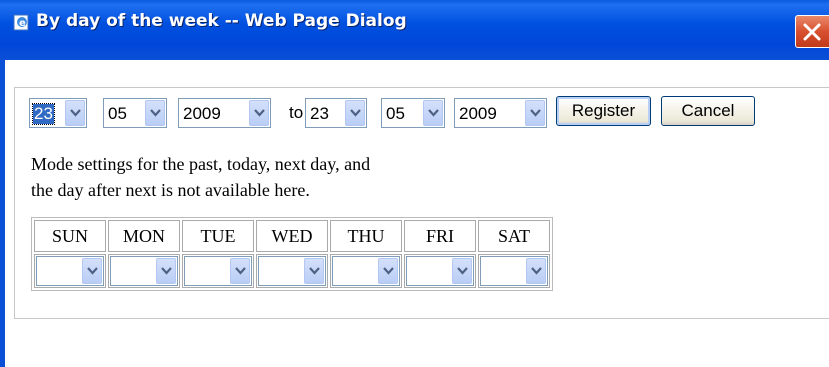 The image size is (829, 367). I want to click on day-select-wed, so click(292, 271).